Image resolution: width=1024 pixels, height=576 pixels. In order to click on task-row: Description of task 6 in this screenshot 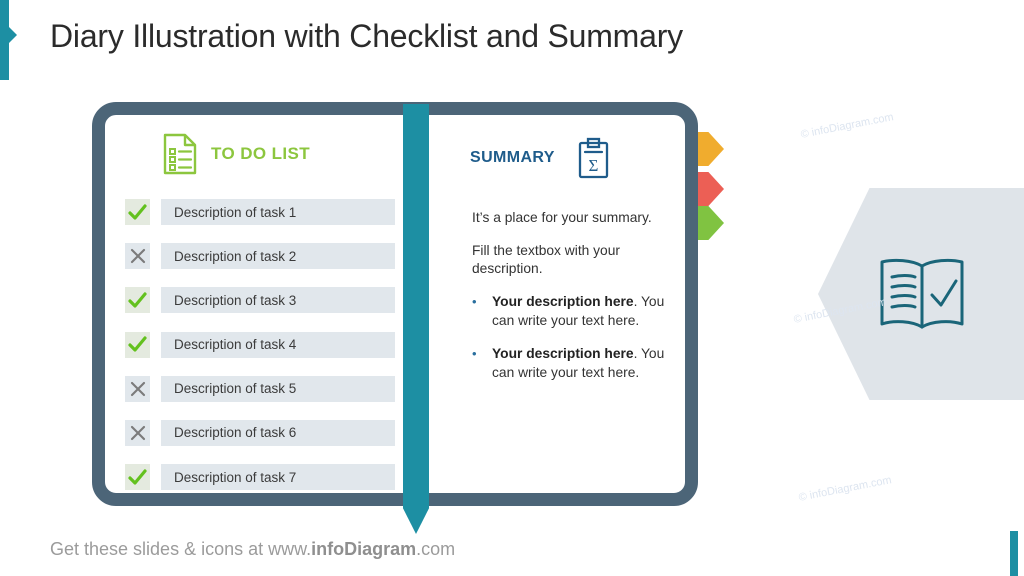, I will do `click(260, 432)`.